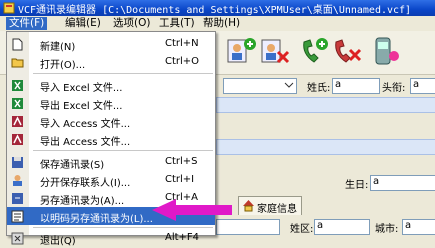  Describe the element at coordinates (347, 51) in the screenshot. I see `phone-delete-icon` at that location.